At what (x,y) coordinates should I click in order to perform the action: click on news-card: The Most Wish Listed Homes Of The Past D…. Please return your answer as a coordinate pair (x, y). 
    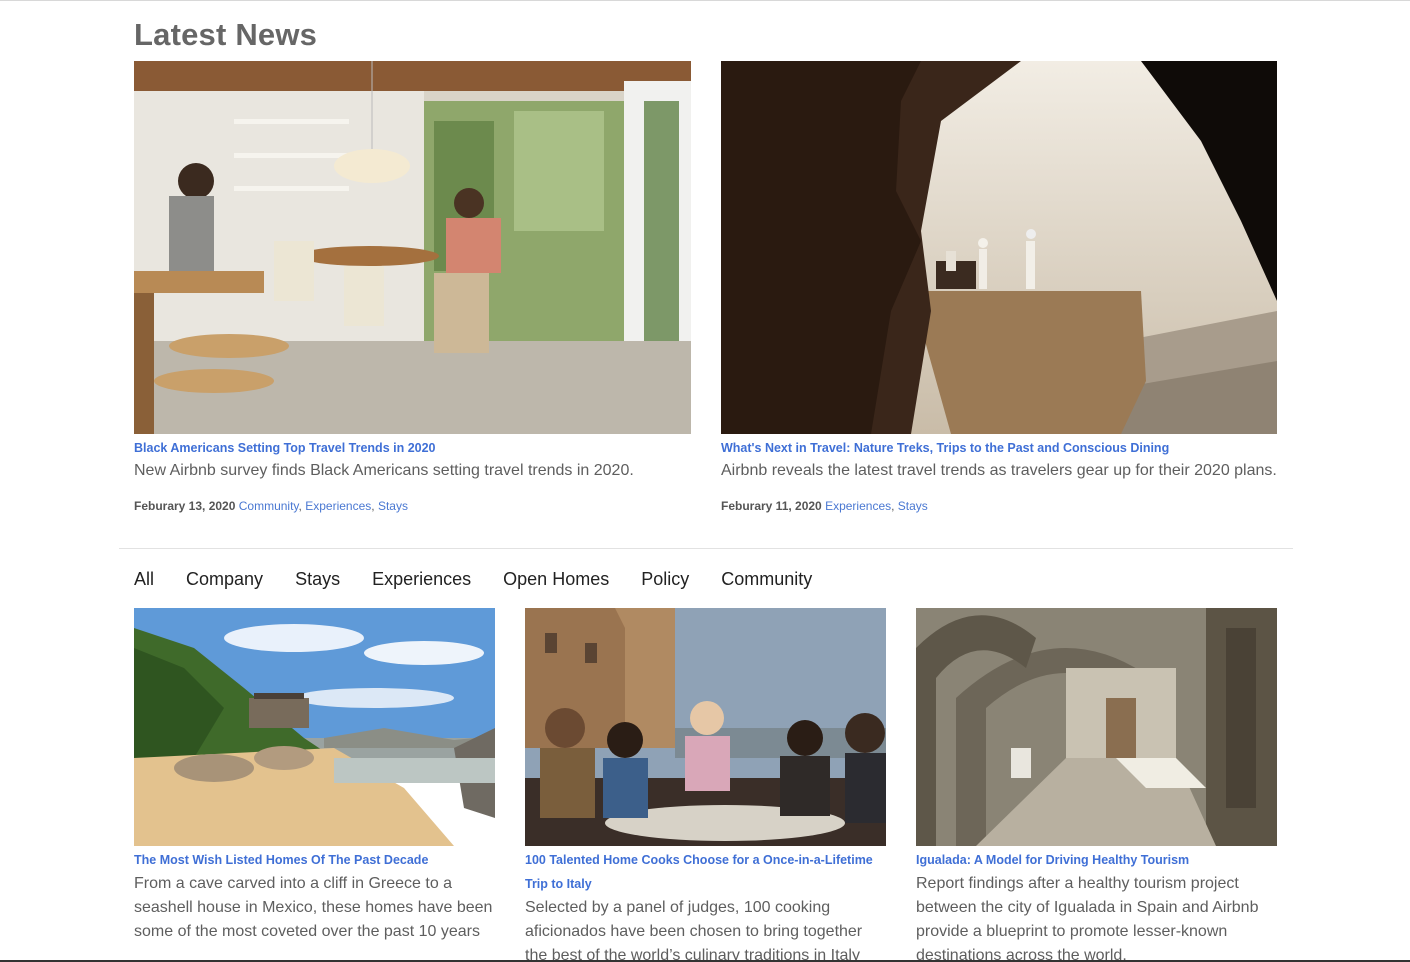
    Looking at the image, I should click on (314, 776).